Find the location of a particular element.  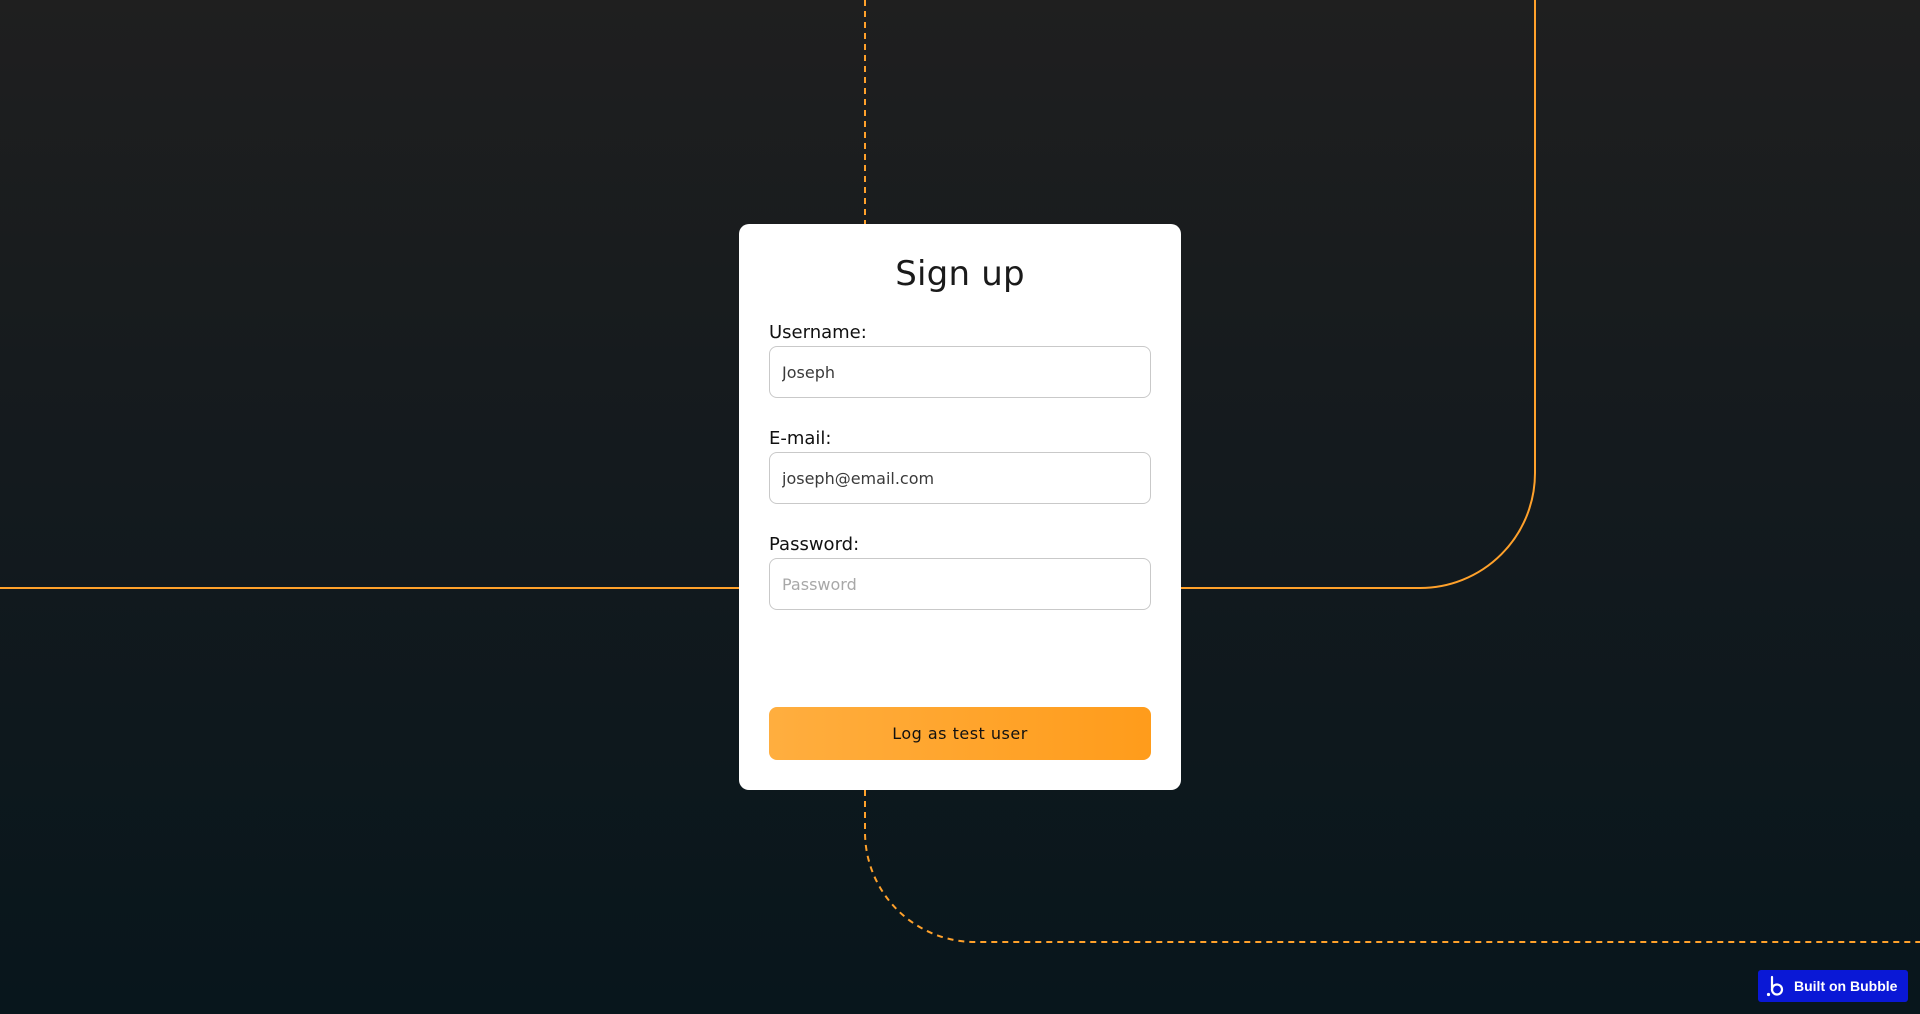

built-on-bubble-badge: Built on Bubble is located at coordinates (1833, 986).